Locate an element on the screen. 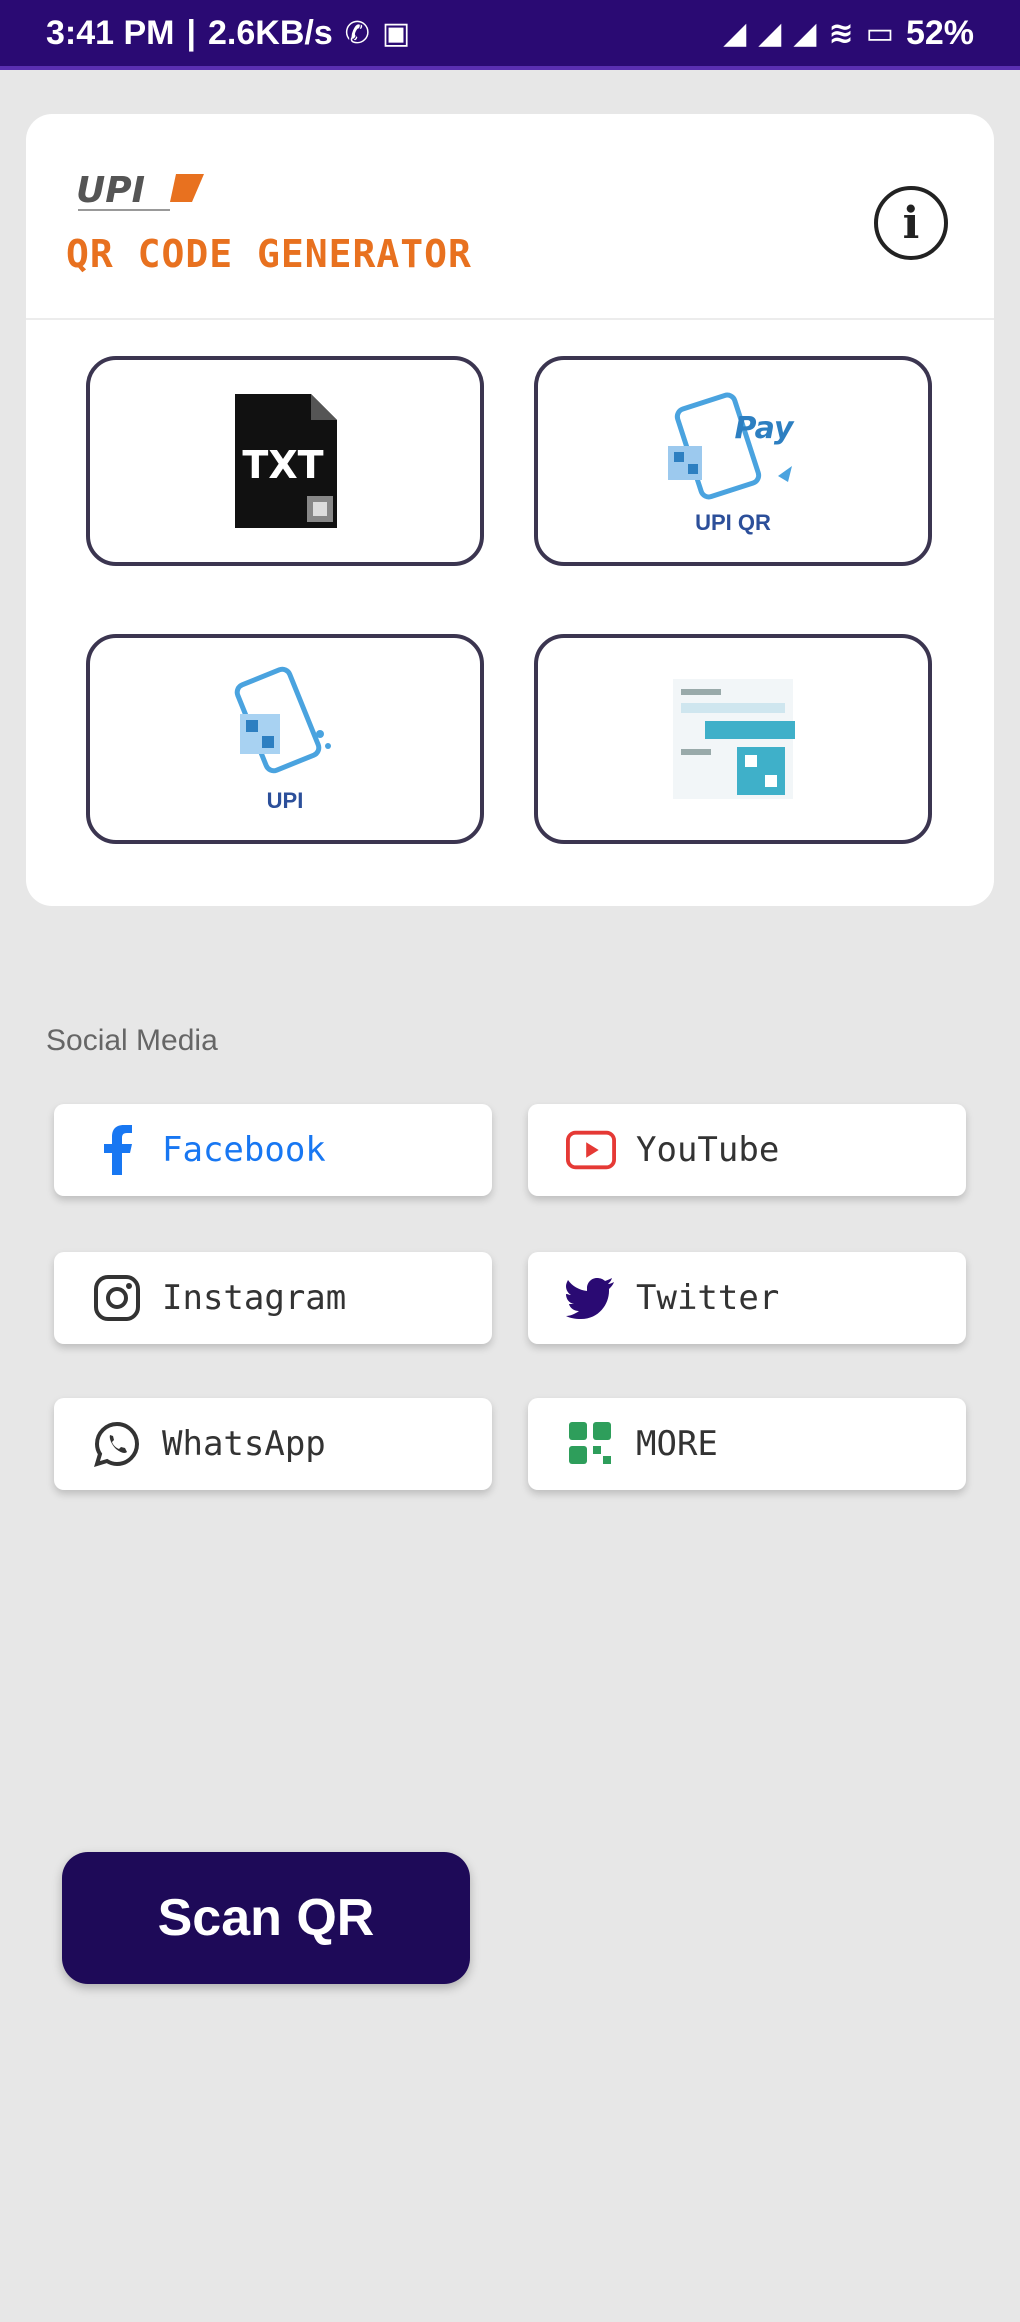  whatsapp-button: WhatsApp is located at coordinates (273, 1444).